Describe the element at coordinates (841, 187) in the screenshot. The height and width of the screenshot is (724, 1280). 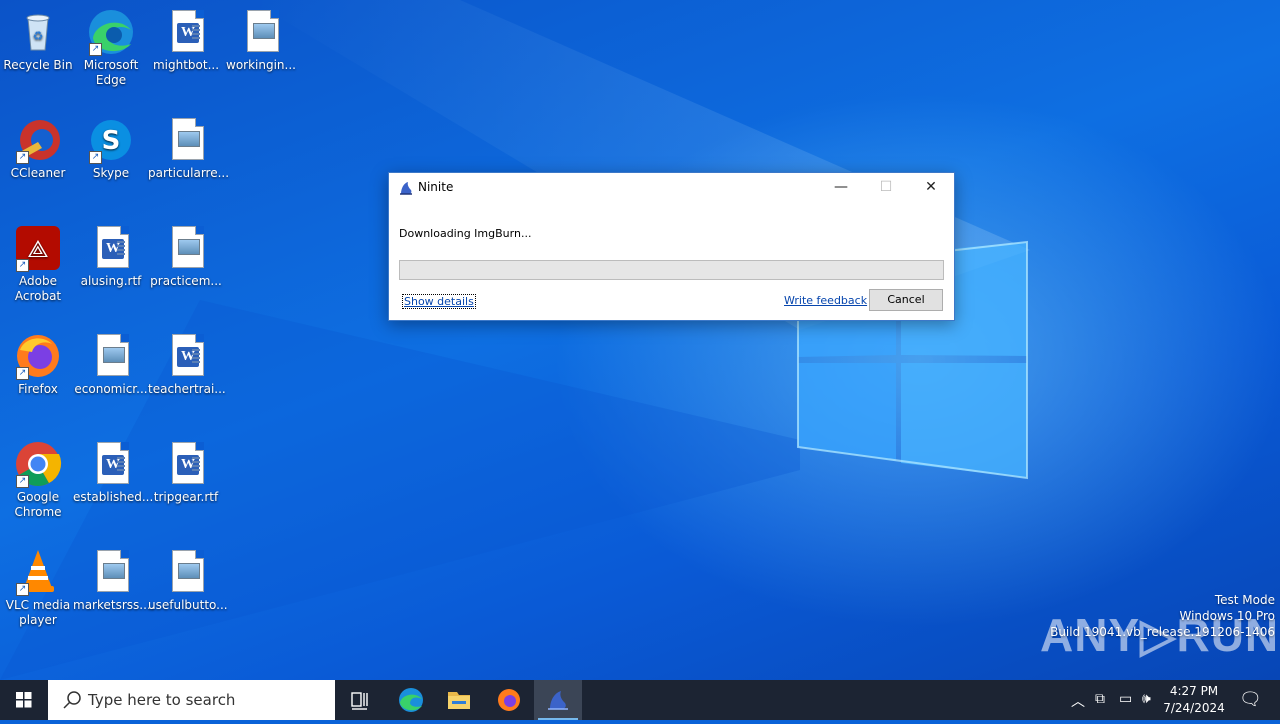
I see `minimize-button: —` at that location.